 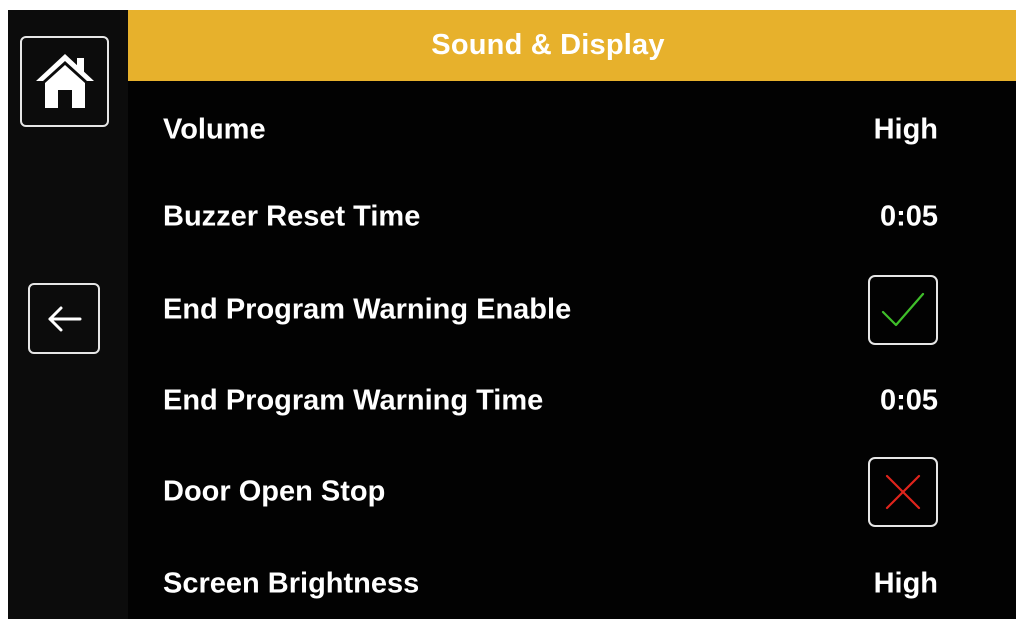 I want to click on page-title: Sound & Display, so click(x=548, y=45).